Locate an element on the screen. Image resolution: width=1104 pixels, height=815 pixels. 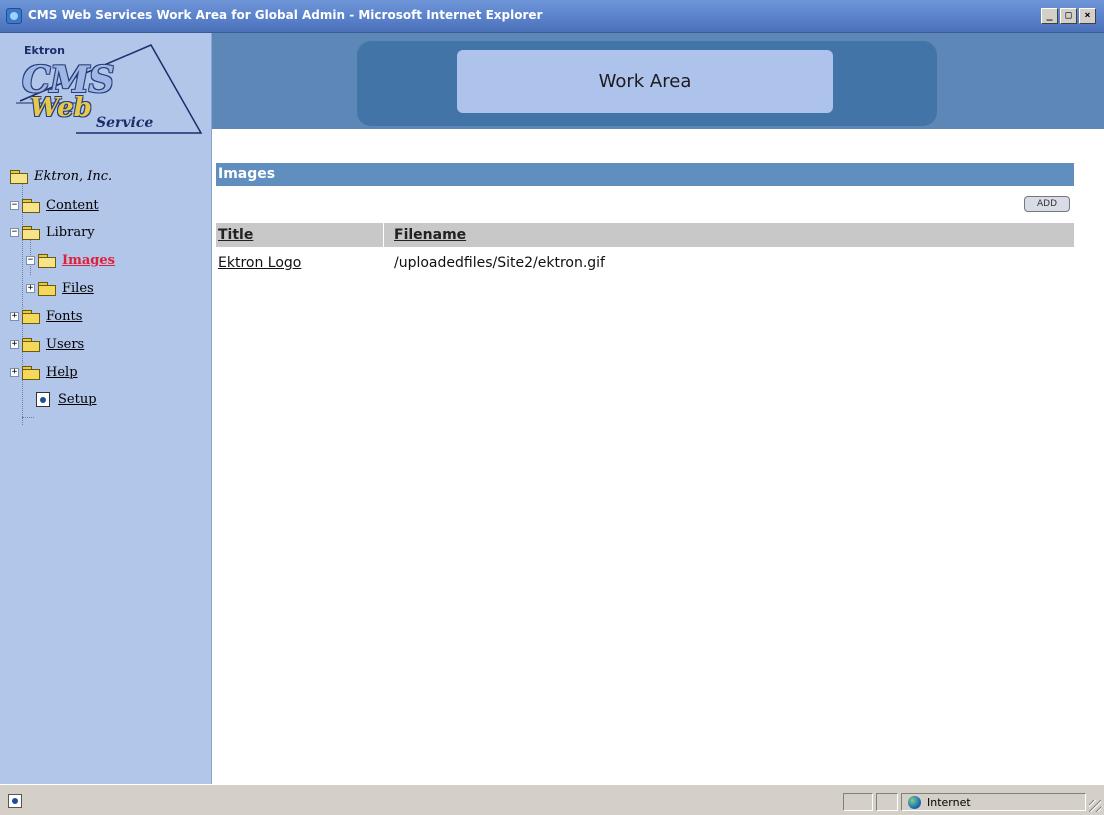
minimize-button: _ is located at coordinates (1049, 16).